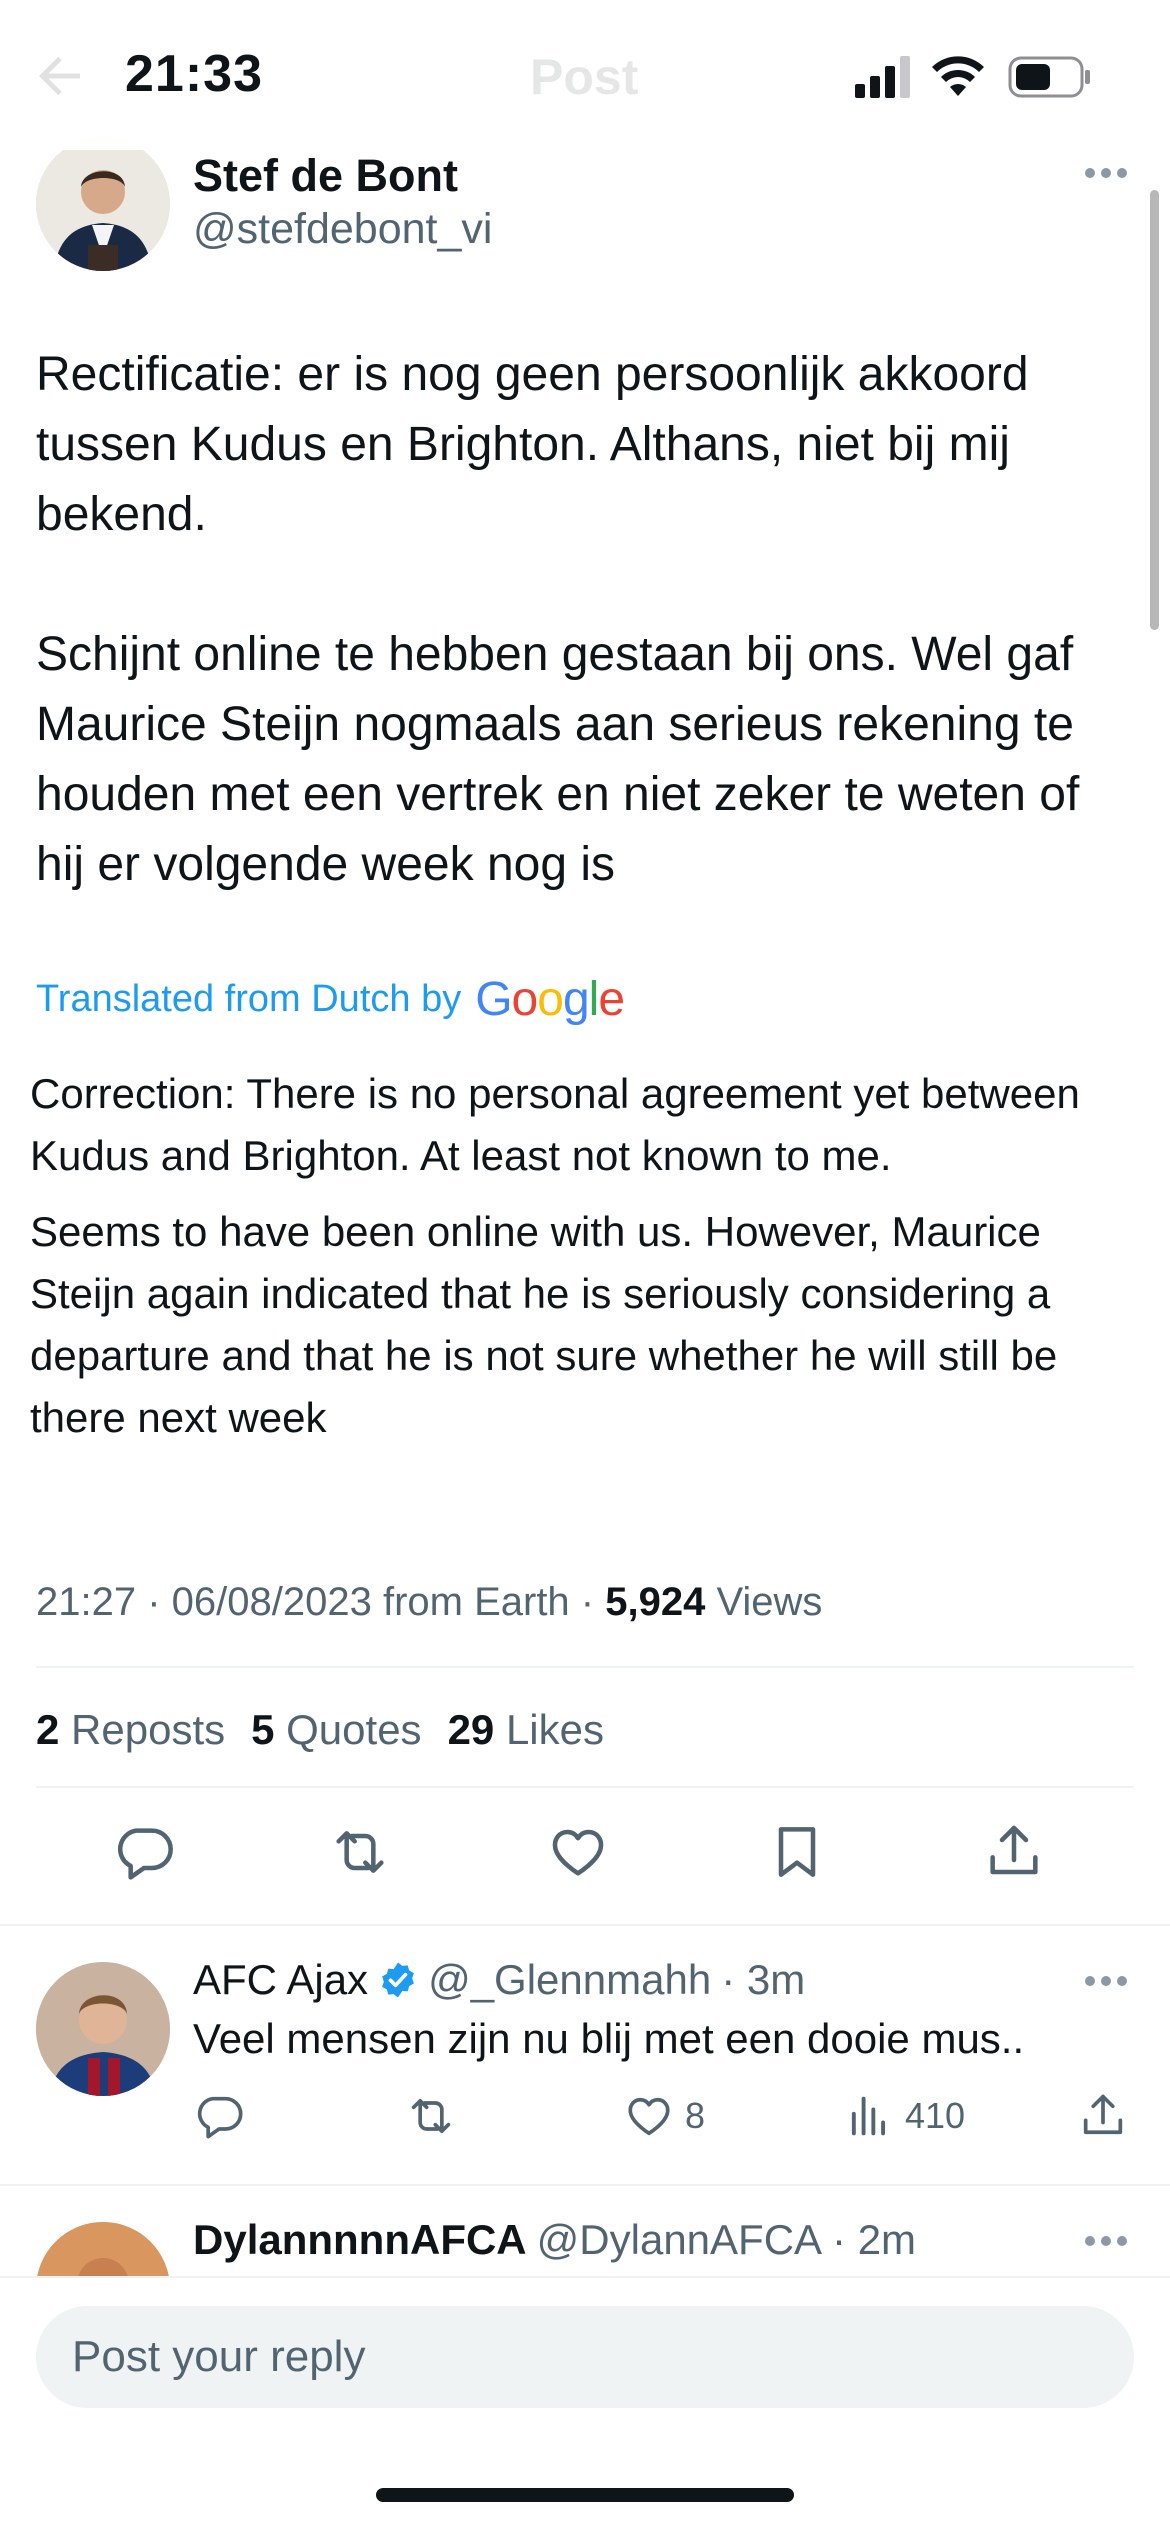  I want to click on reply-header: AFC Ajax @_Glennmahh · 3m, so click(499, 1980).